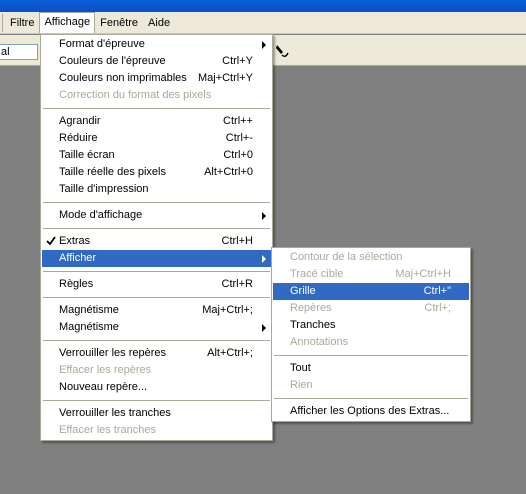  I want to click on menu-item-format-epreuve: Format d'épreuve, so click(156, 44).